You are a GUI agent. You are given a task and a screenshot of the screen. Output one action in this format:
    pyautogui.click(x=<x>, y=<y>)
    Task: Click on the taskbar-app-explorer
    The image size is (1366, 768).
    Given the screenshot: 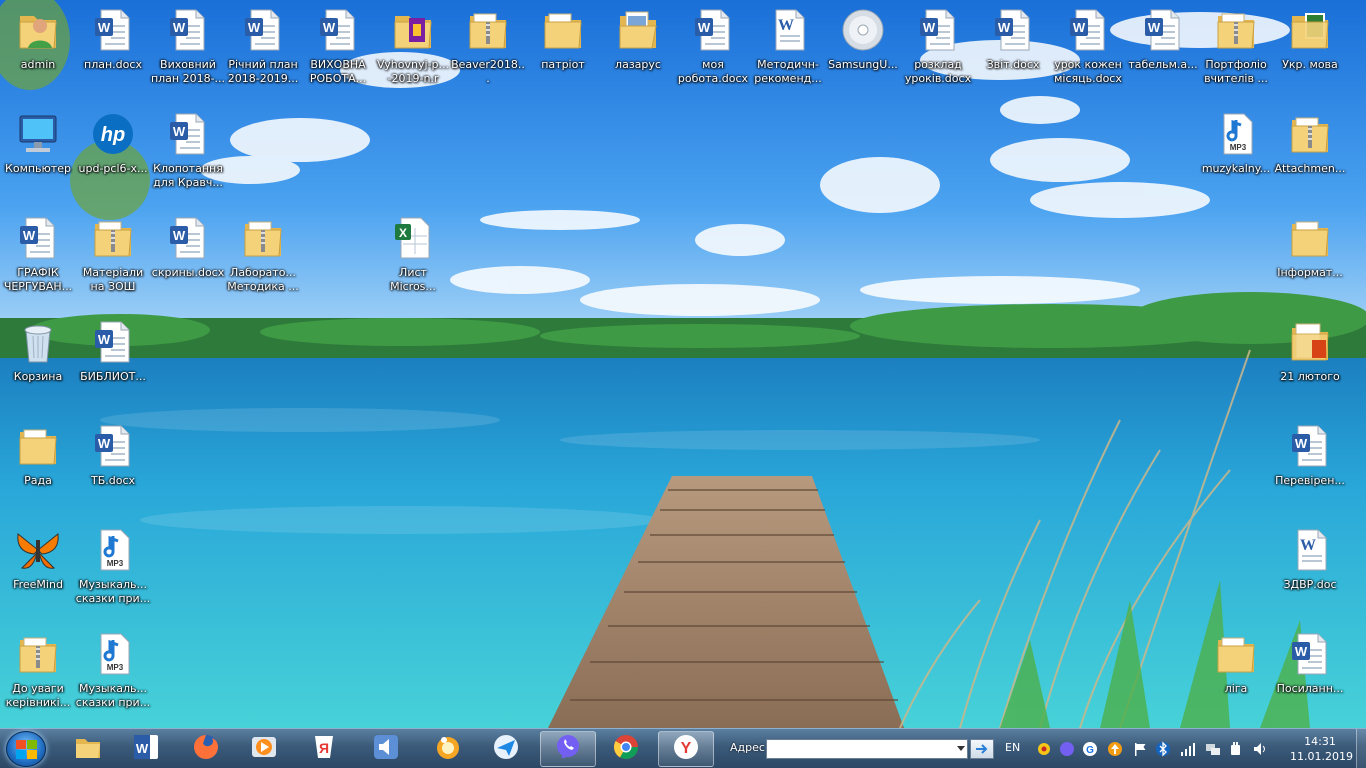 What is the action you would take?
    pyautogui.click(x=88, y=749)
    